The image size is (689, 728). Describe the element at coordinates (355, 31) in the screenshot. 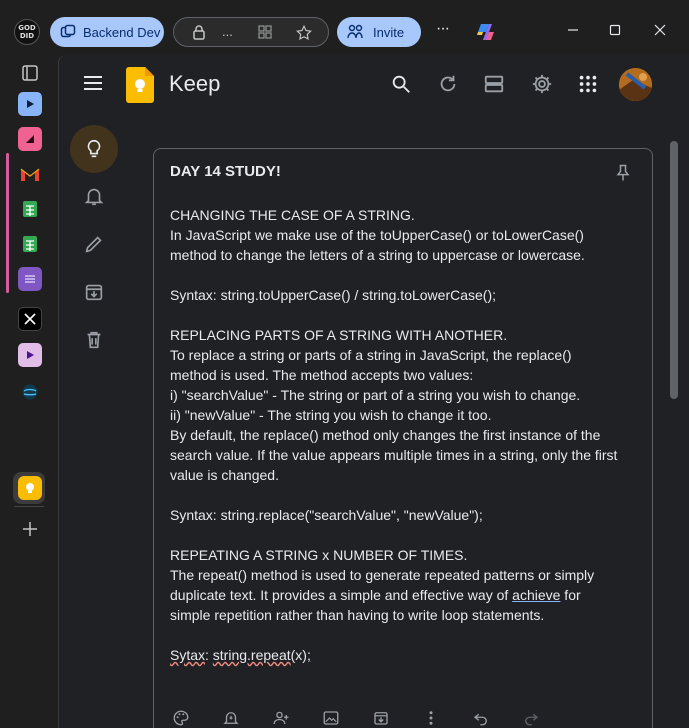

I see `invite-people-icon` at that location.